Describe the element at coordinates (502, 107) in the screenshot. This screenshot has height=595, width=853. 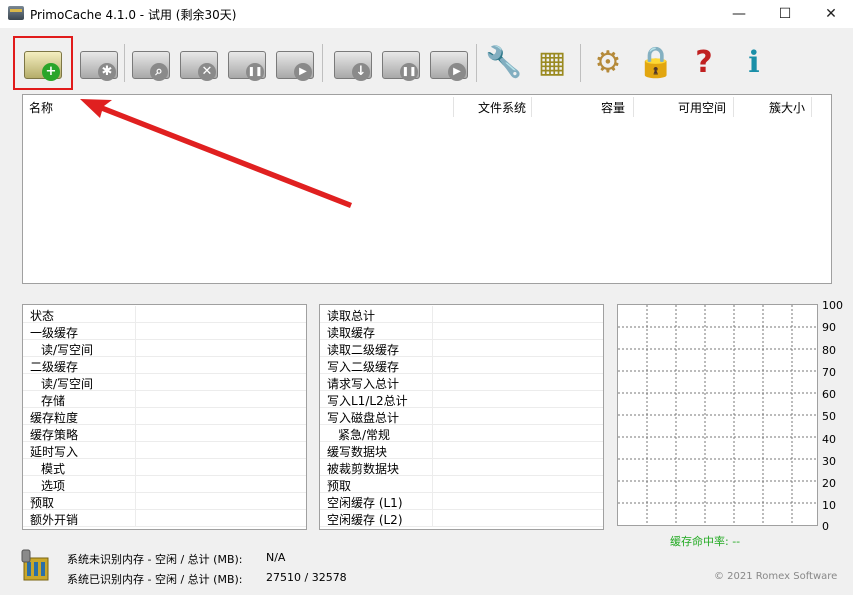
I see `column-header-filesystem: 文件系统` at that location.